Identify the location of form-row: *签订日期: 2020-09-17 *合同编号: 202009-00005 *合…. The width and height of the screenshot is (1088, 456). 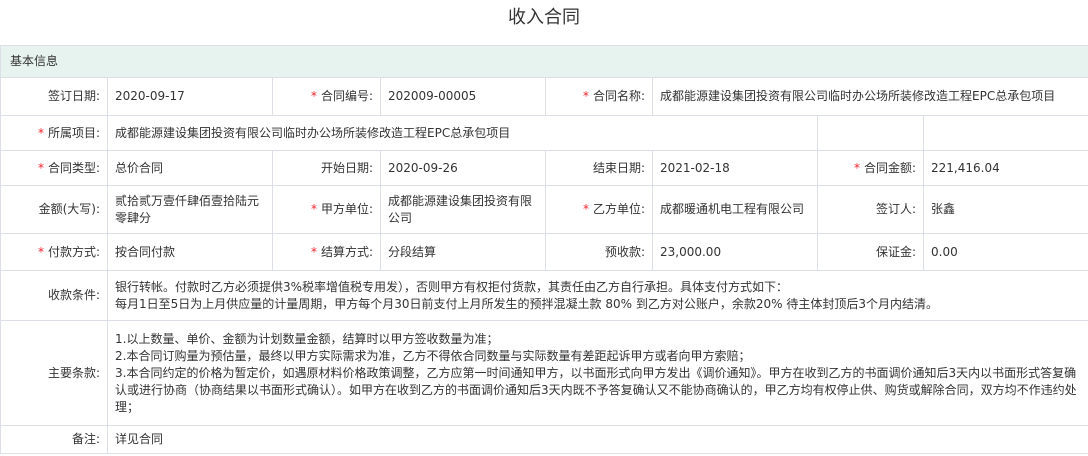
(544, 96).